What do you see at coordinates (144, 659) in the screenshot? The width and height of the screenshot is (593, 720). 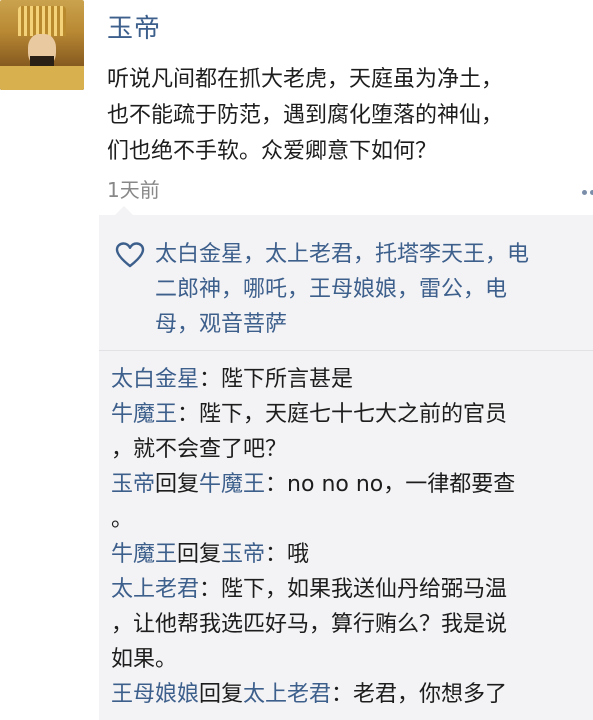 I see `comment-text: 如果。` at bounding box center [144, 659].